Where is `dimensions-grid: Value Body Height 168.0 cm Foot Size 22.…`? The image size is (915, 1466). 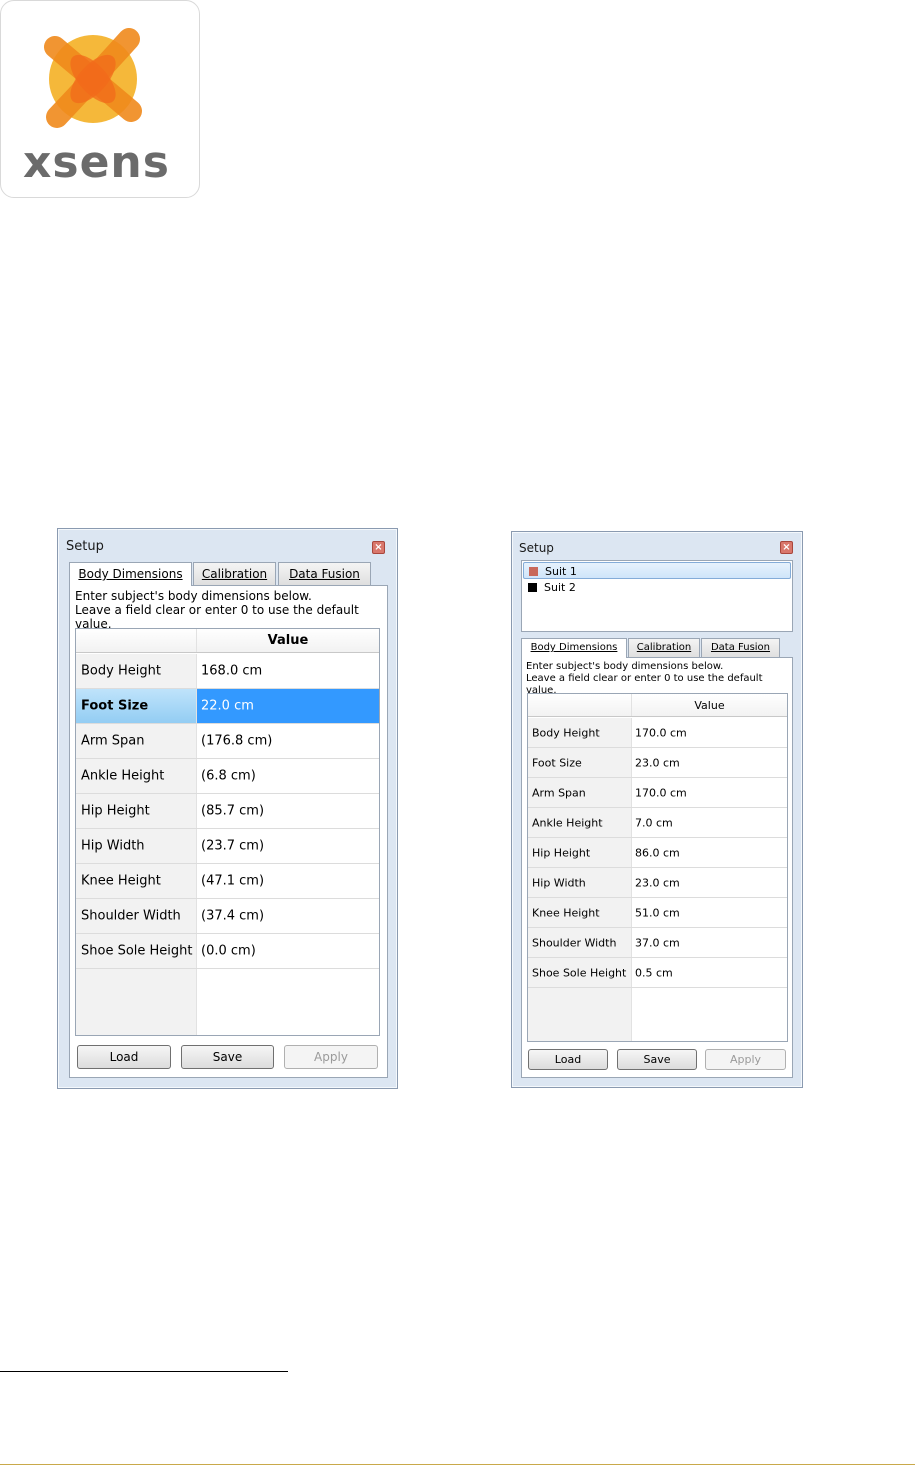
dimensions-grid: Value Body Height 168.0 cm Foot Size 22.… is located at coordinates (227, 832).